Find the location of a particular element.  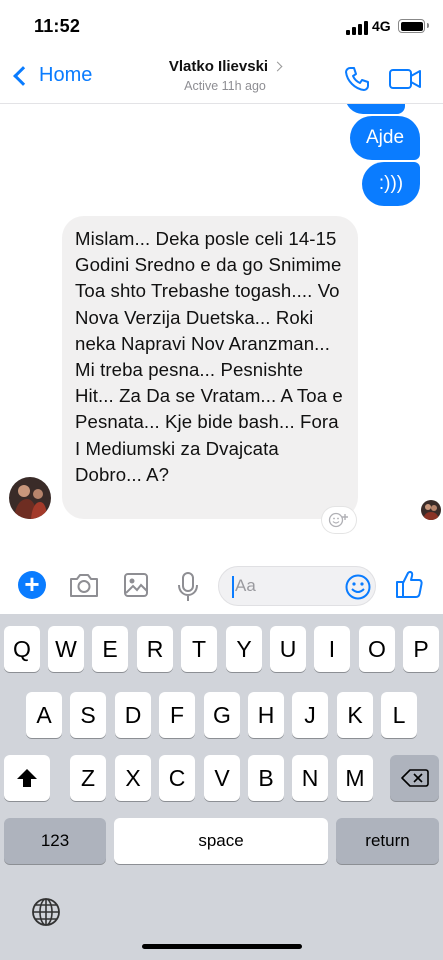

active-status: Active 11h ago is located at coordinates (225, 86).